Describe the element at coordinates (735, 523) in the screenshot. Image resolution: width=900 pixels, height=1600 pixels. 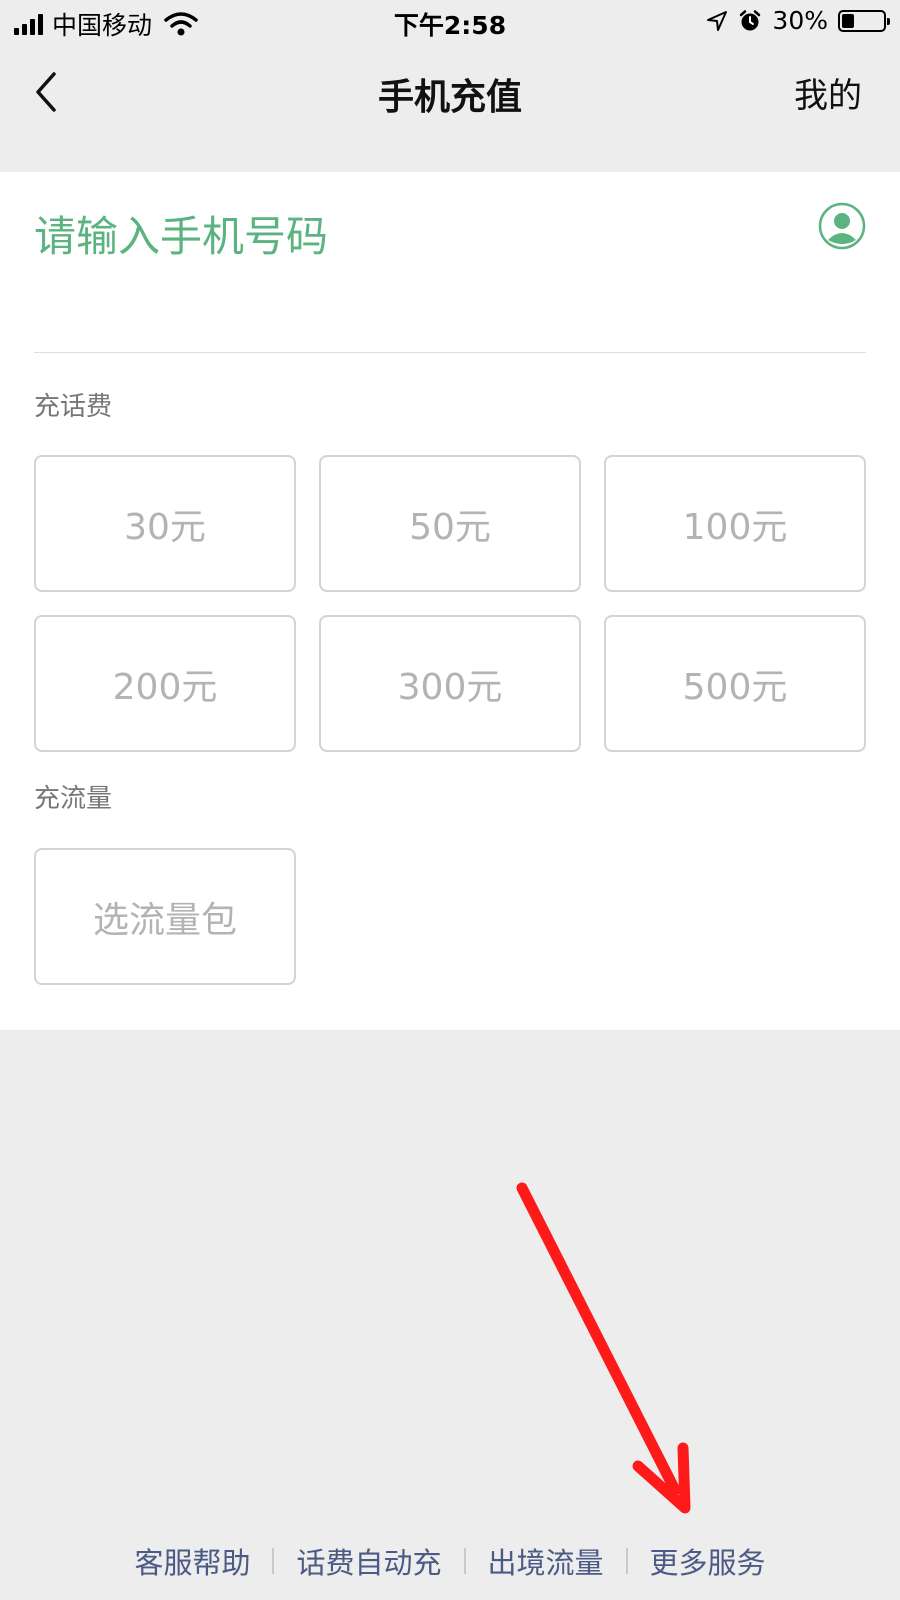
I see `amount-option-100: 100元` at that location.